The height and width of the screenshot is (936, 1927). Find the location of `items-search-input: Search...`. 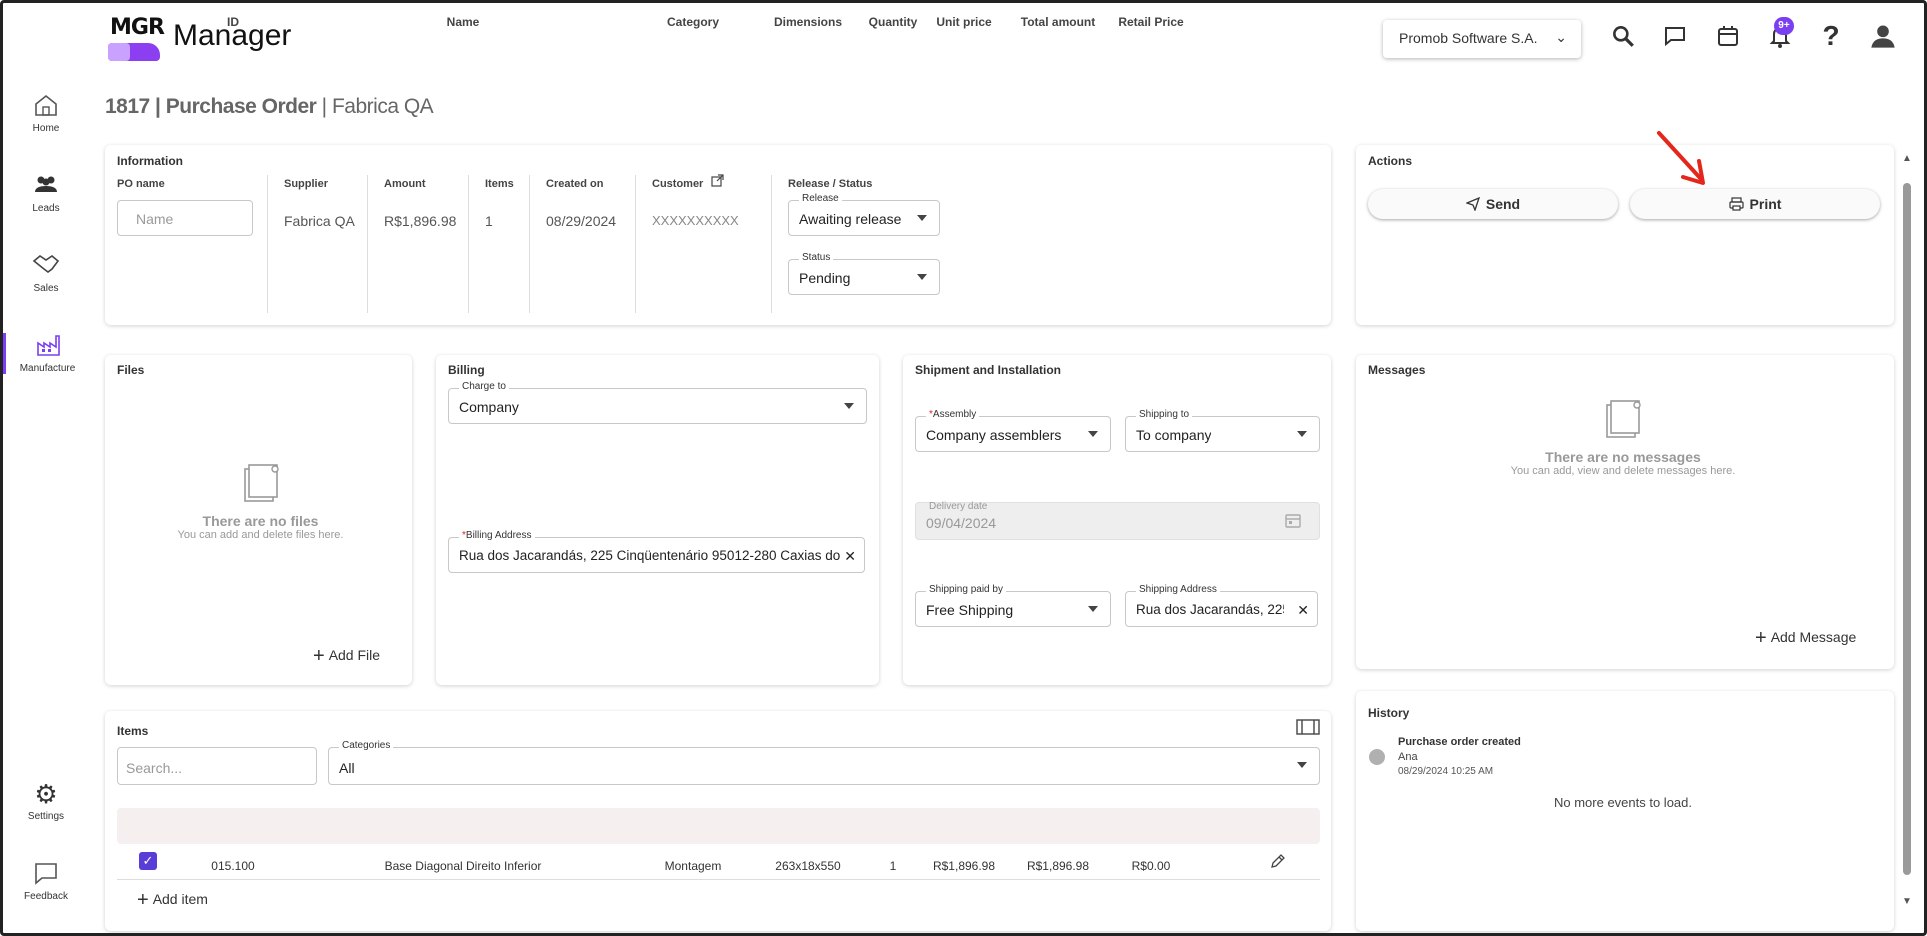

items-search-input: Search... is located at coordinates (217, 766).